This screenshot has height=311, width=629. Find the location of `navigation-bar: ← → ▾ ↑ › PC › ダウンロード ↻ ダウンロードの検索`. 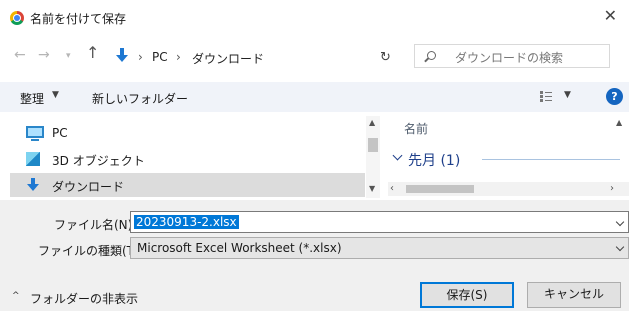

navigation-bar: ← → ▾ ↑ › PC › ダウンロード ↻ ダウンロードの検索 is located at coordinates (314, 56).